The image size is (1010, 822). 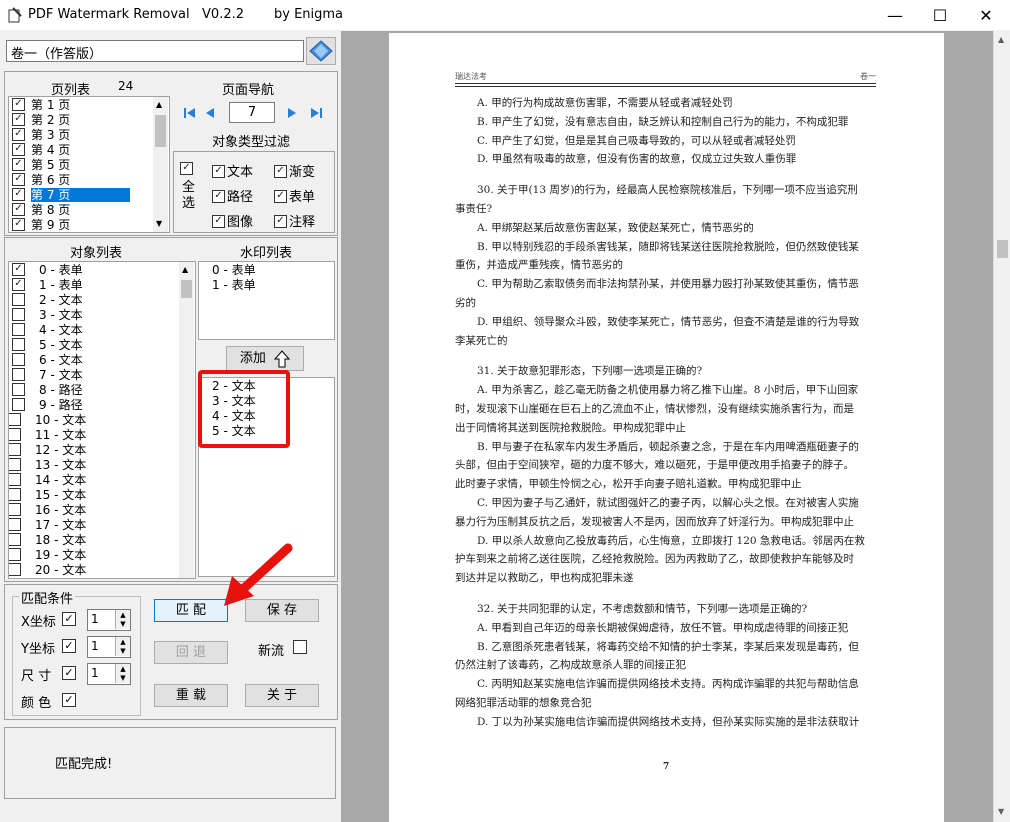 What do you see at coordinates (94, 570) in the screenshot?
I see `object-list-item: 20 - 文本` at bounding box center [94, 570].